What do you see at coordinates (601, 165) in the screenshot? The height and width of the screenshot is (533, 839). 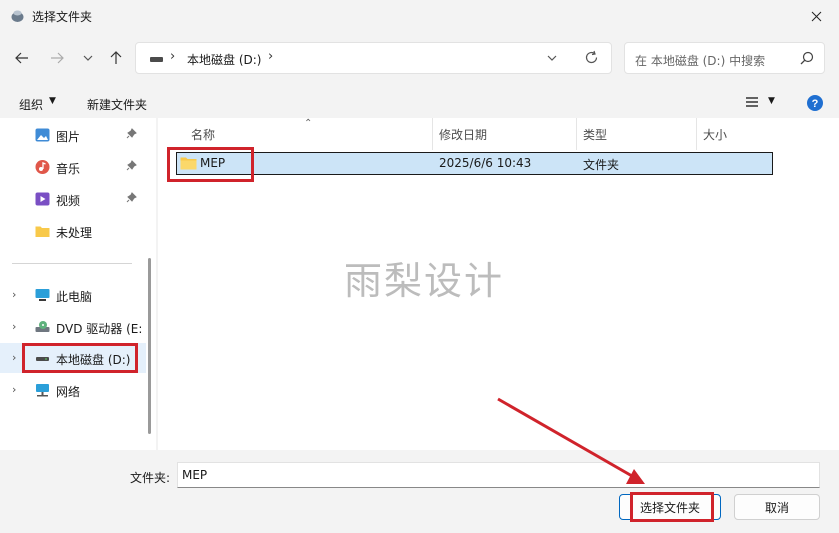 I see `file-type: 文件夹` at bounding box center [601, 165].